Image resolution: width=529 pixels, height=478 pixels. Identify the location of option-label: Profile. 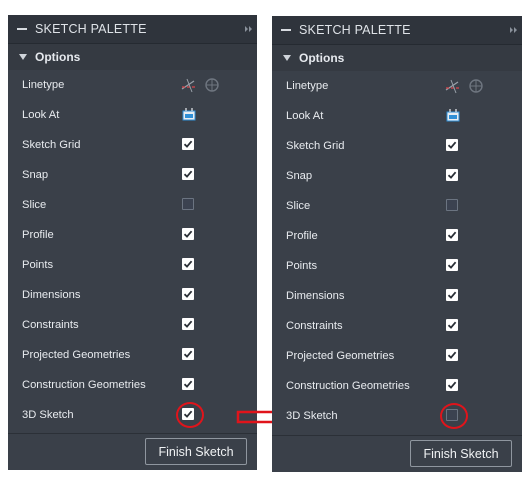
(302, 236).